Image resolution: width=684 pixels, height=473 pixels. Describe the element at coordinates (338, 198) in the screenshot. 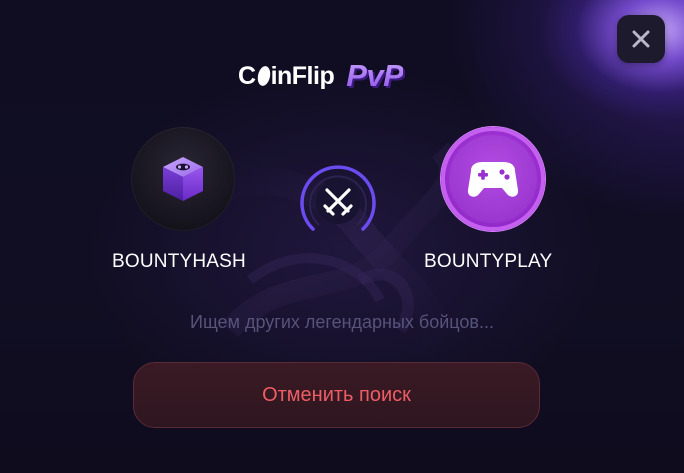

I see `crossed-swords-icon` at that location.